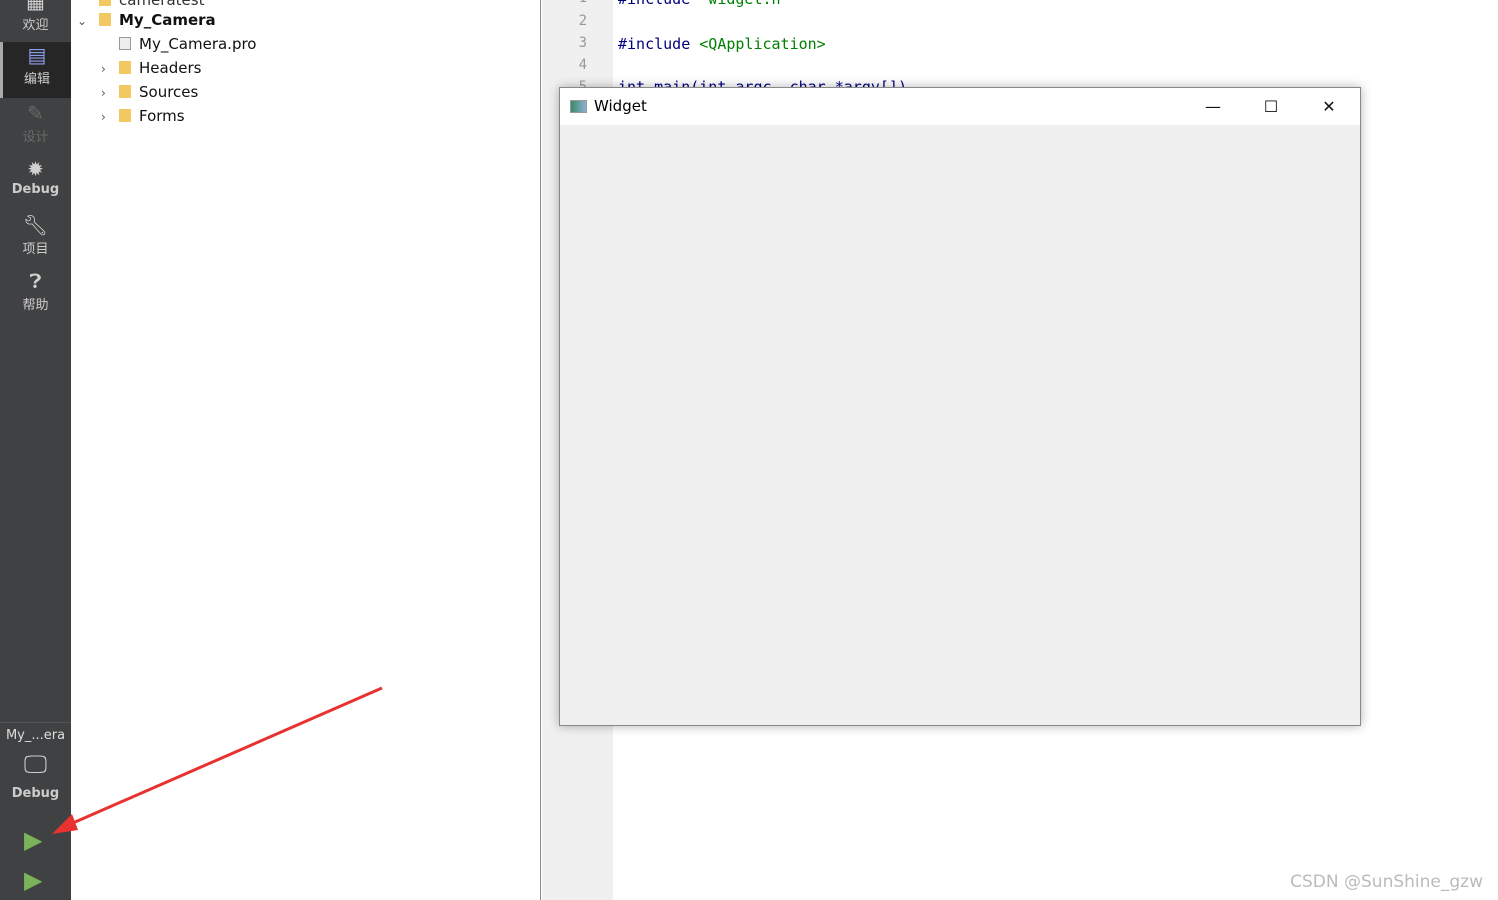  Describe the element at coordinates (1386, 882) in the screenshot. I see `watermark: CSDN @SunShine_gzw` at that location.